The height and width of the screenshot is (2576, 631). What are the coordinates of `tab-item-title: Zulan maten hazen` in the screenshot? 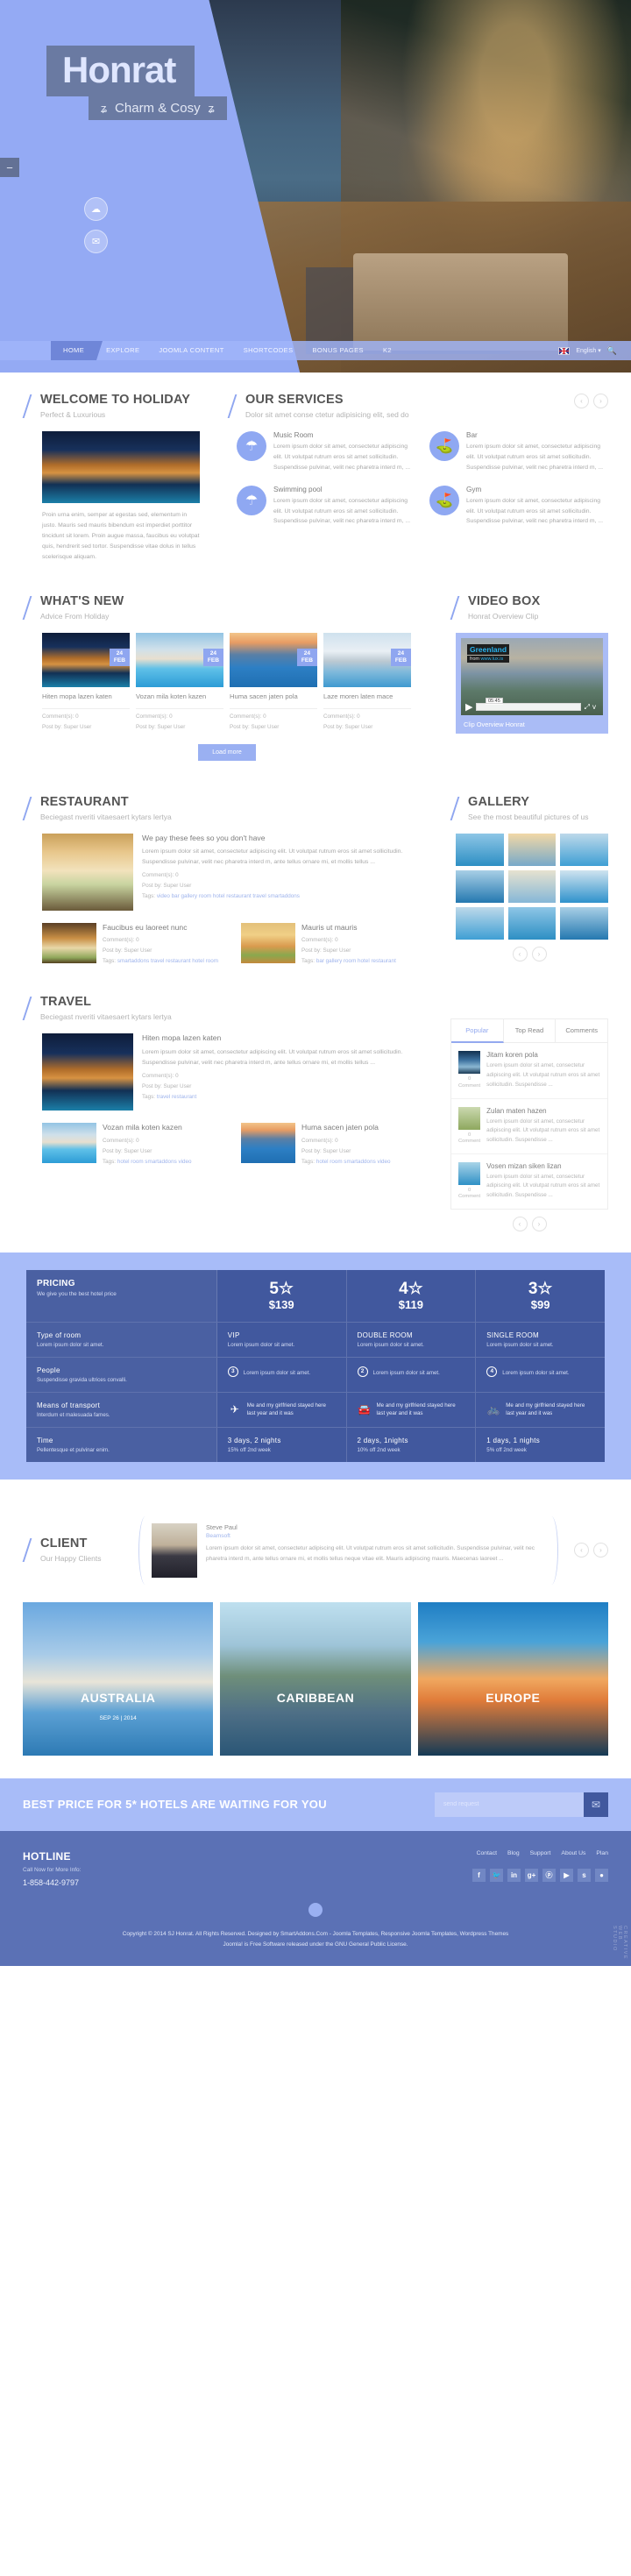 It's located at (543, 1111).